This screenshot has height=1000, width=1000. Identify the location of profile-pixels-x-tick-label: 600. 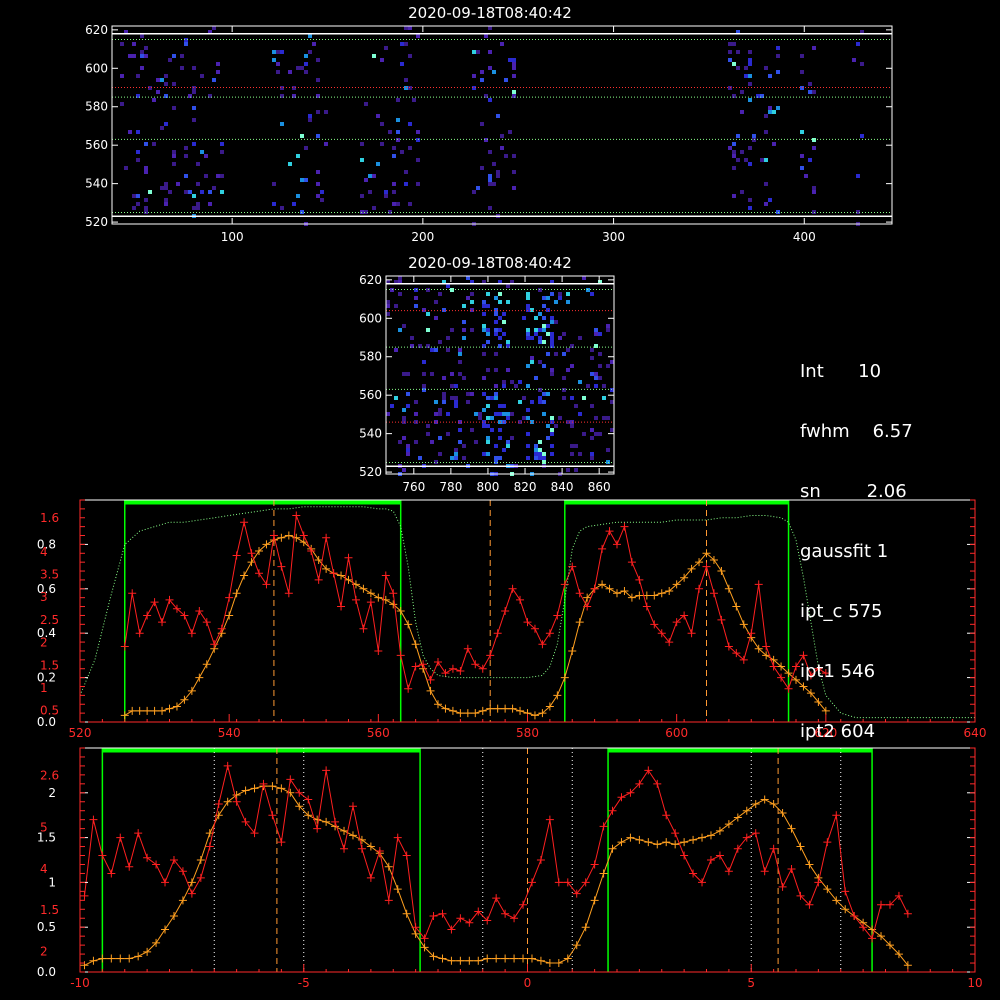
(676, 733).